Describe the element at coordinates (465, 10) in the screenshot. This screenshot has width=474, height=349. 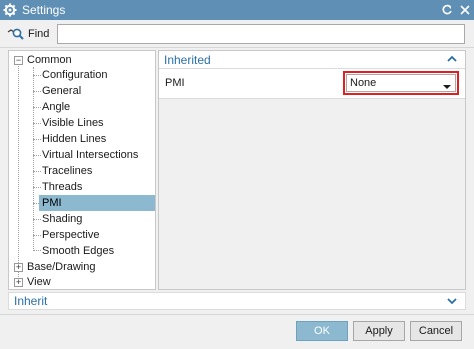
I see `close-icon` at that location.